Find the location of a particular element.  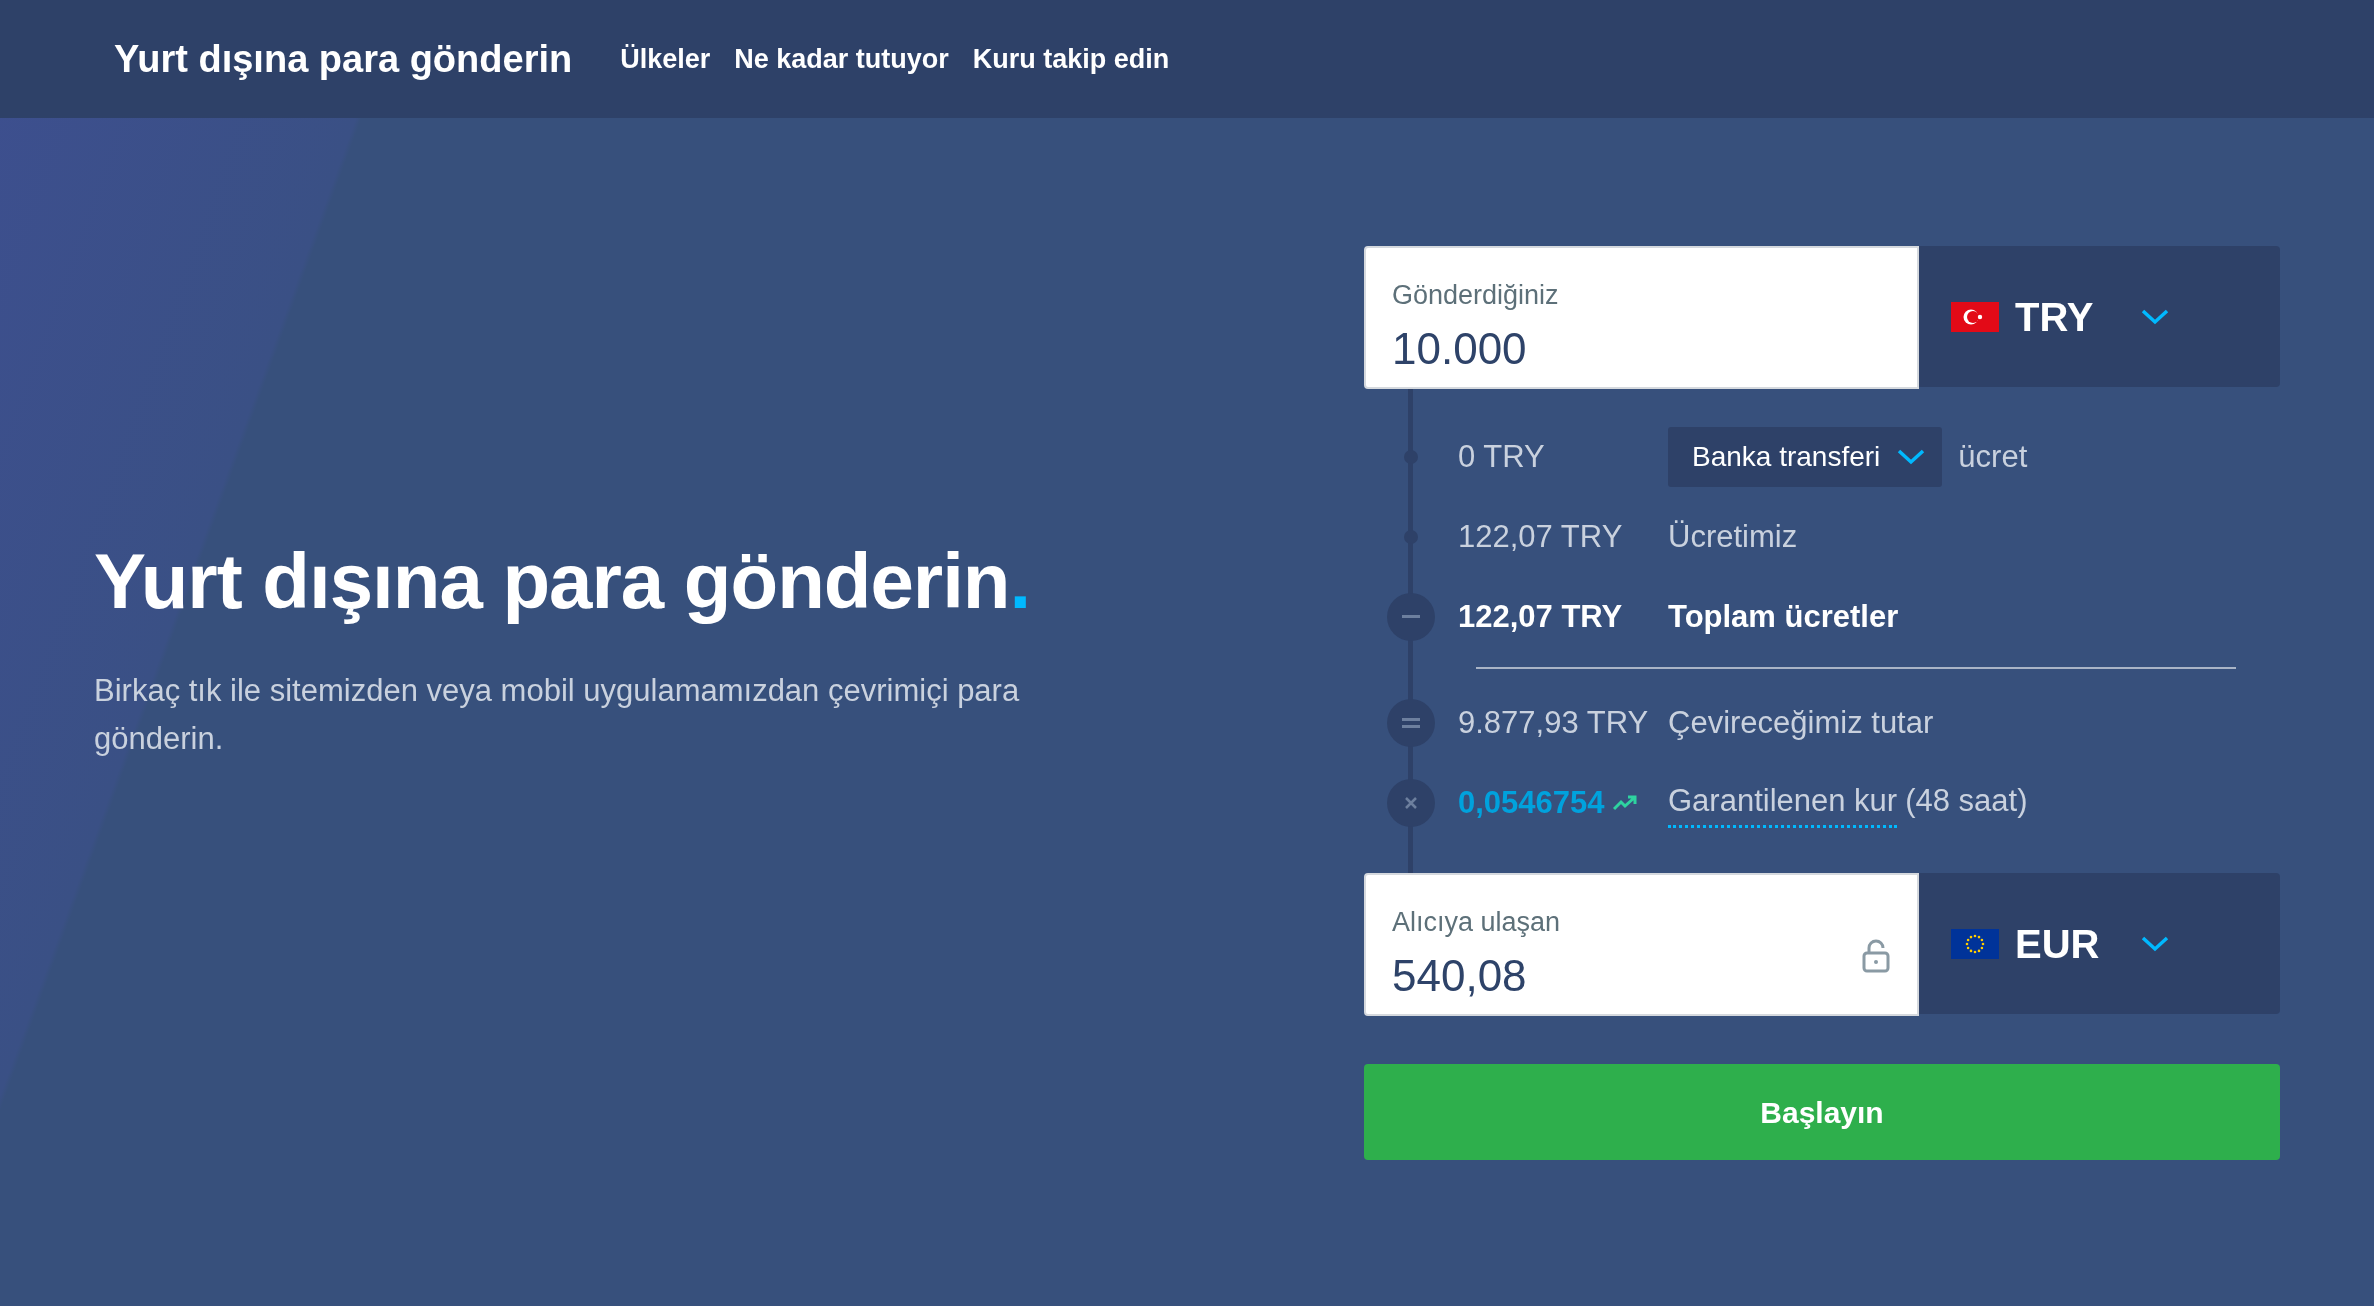

amount-field: Gönderdiğiniz 10.000 is located at coordinates (1641, 317).